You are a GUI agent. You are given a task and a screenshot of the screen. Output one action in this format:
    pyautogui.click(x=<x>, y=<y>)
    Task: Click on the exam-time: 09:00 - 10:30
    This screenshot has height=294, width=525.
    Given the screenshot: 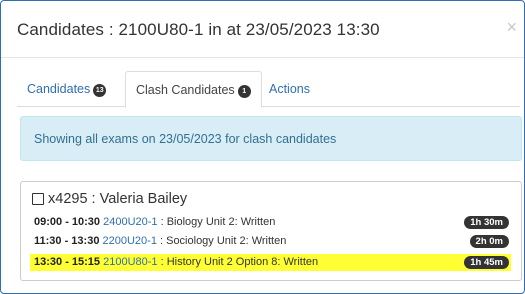 What is the action you would take?
    pyautogui.click(x=67, y=222)
    